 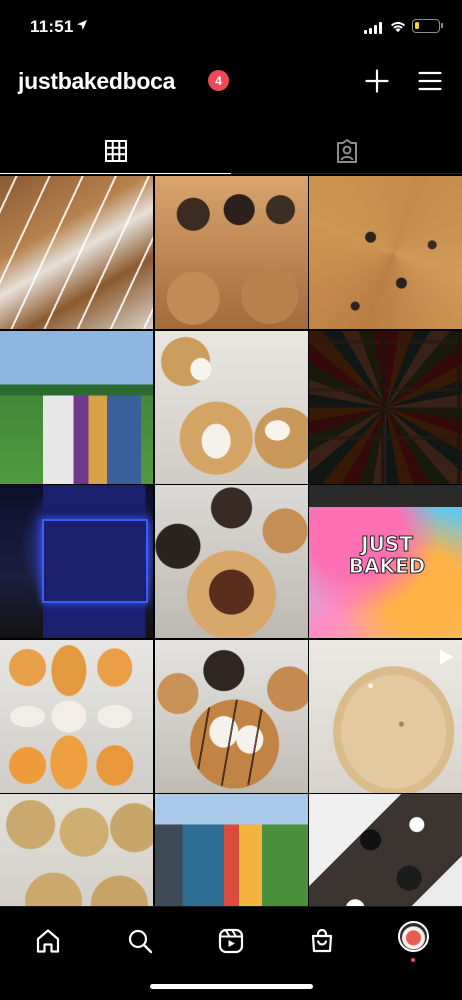 I want to click on home-indicator, so click(x=231, y=986).